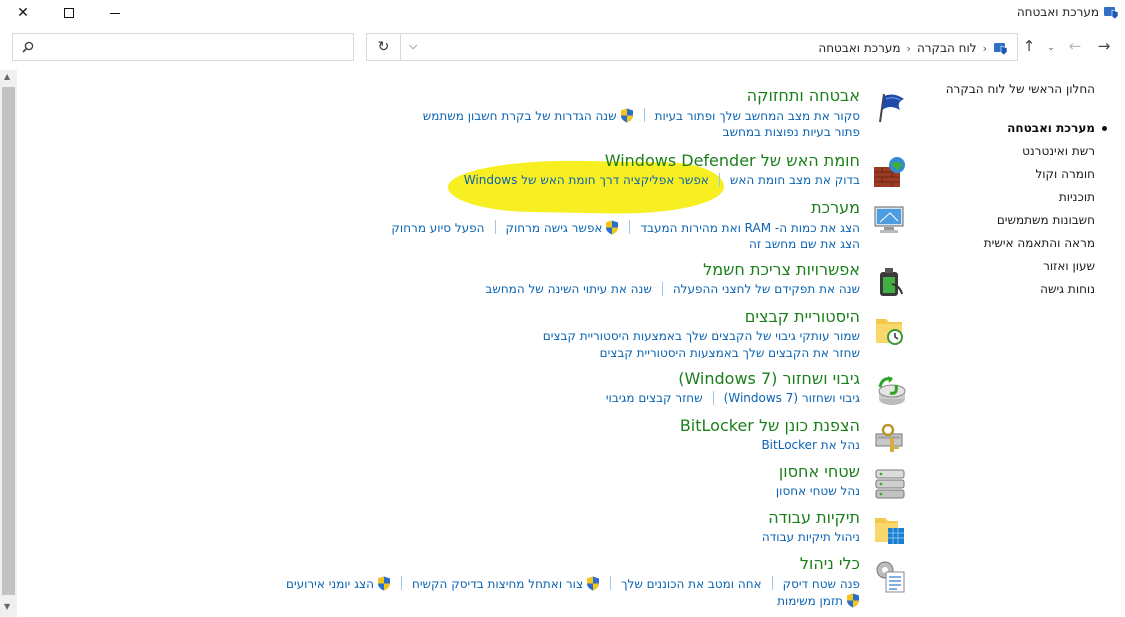  I want to click on task-link: הצג את שם מחשב זה, so click(804, 244).